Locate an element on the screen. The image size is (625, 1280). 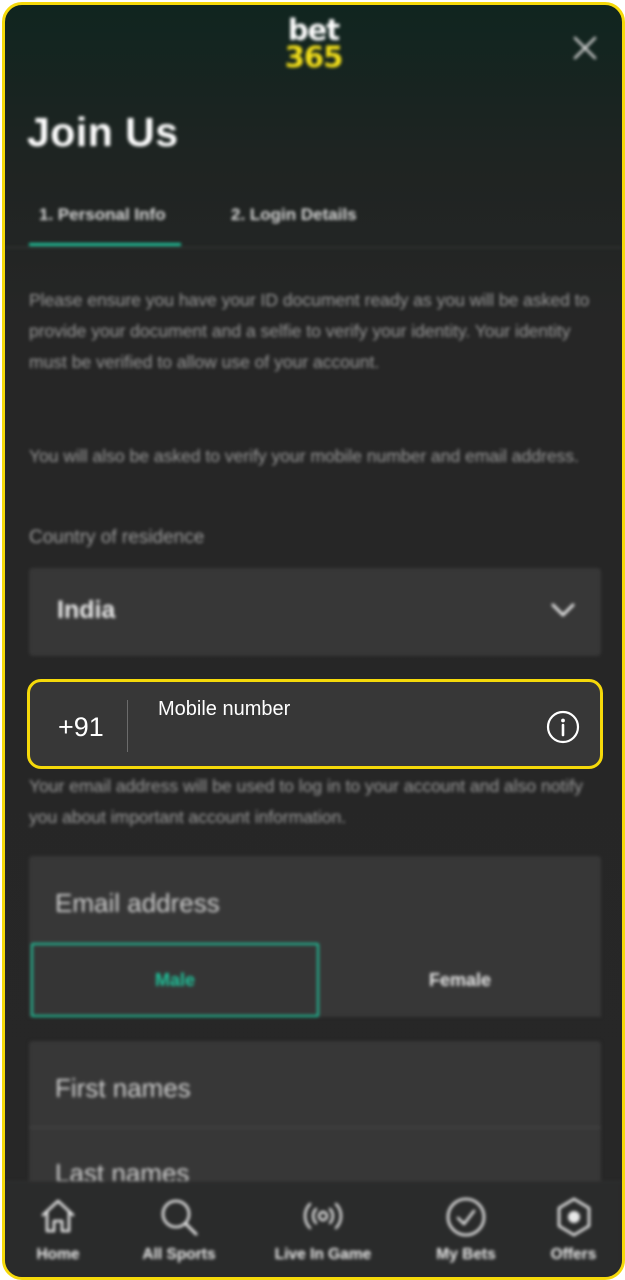
first-names-field: First names is located at coordinates (315, 1084).